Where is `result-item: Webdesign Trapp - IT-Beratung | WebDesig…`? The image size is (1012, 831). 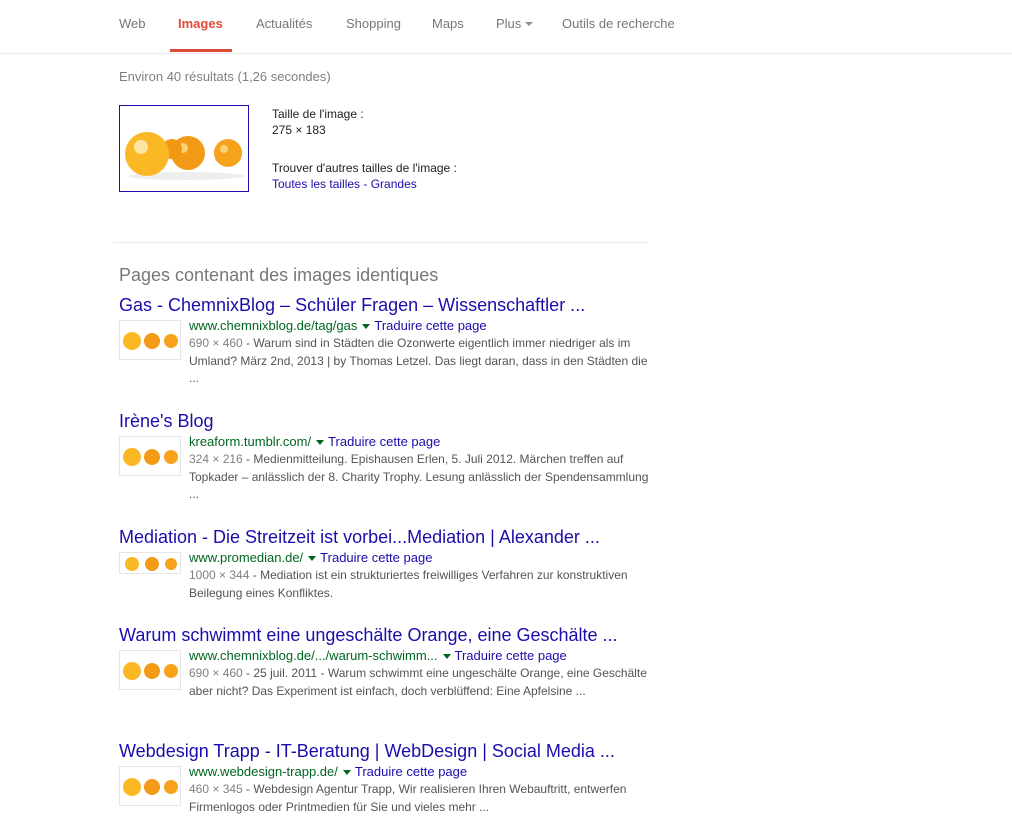 result-item: Webdesign Trapp - IT-Beratung | WebDesig… is located at coordinates (384, 778).